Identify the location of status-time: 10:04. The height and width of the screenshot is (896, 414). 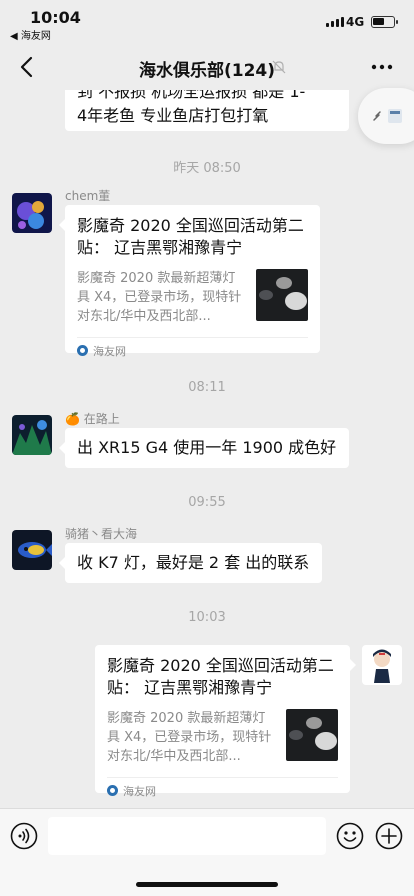
(55, 17).